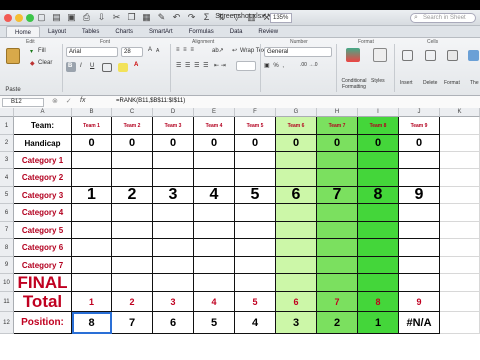 The height and width of the screenshot is (360, 480). Describe the element at coordinates (132, 178) in the screenshot. I see `cell-c4` at that location.